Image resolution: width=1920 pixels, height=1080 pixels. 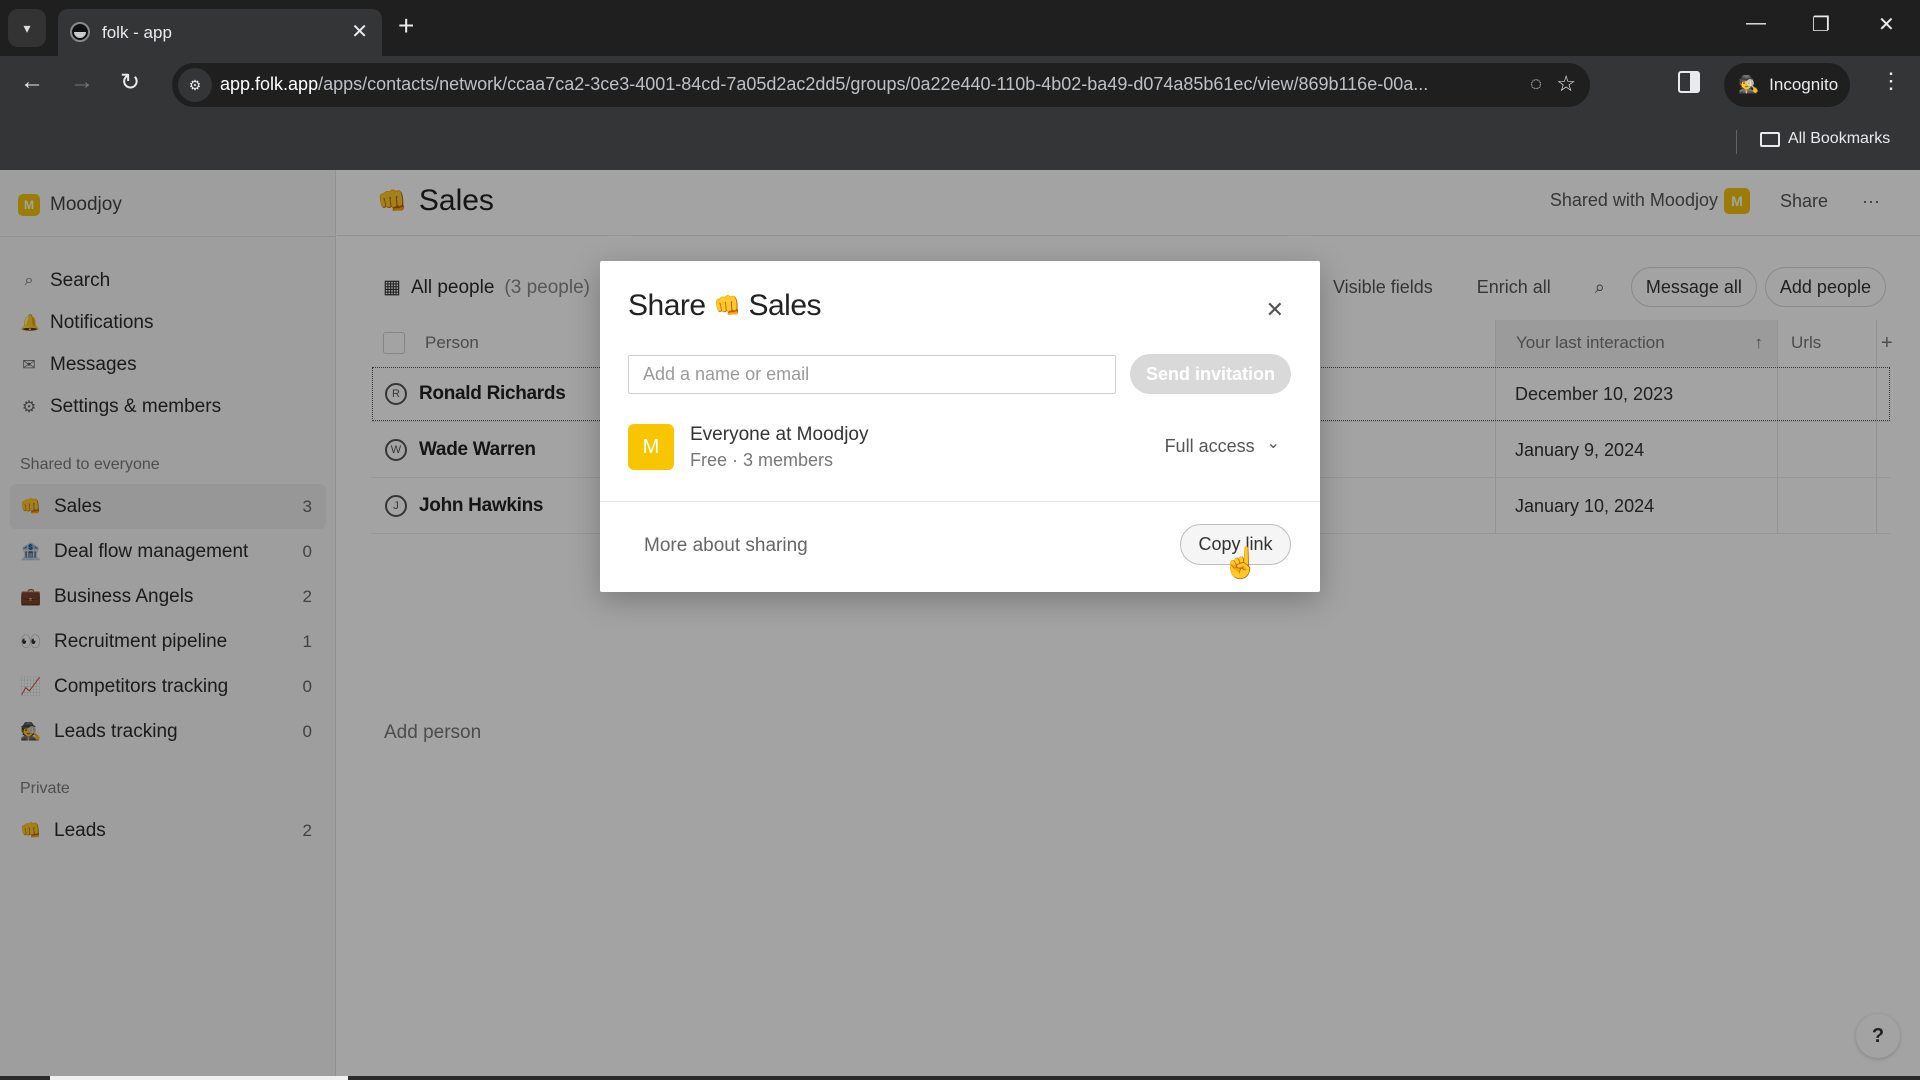 What do you see at coordinates (960, 501) in the screenshot?
I see `dialog-divider` at bounding box center [960, 501].